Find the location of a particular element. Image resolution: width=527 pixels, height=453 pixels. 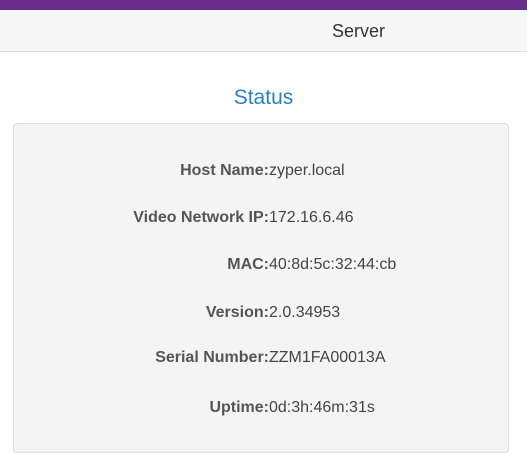

serial-number-row: Serial Number: ZZM1FA00013A is located at coordinates (261, 361).